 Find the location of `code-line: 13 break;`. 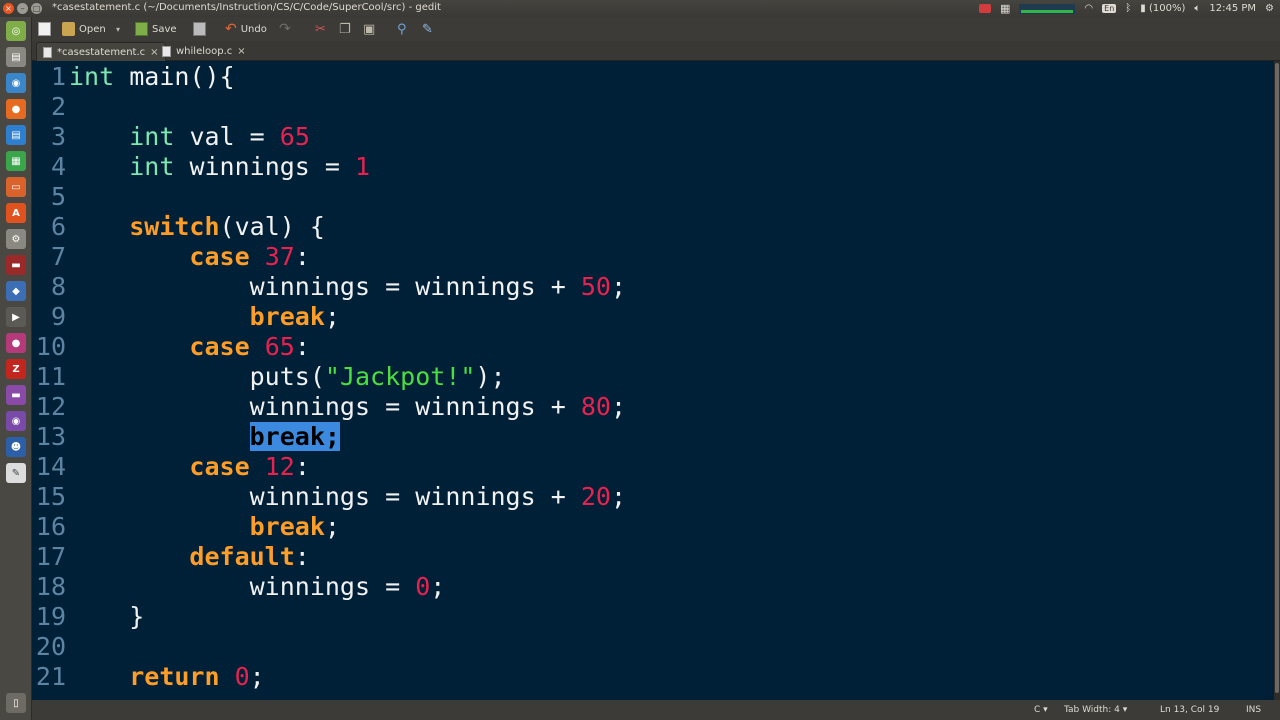

code-line: 13 break; is located at coordinates (653, 437).